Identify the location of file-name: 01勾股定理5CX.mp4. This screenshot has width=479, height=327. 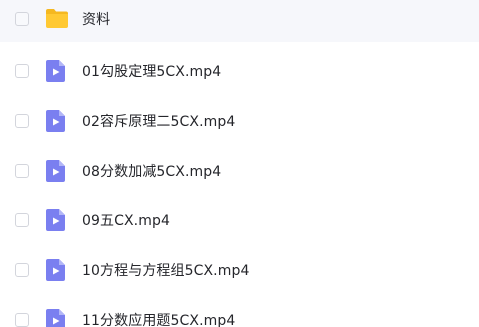
(151, 71).